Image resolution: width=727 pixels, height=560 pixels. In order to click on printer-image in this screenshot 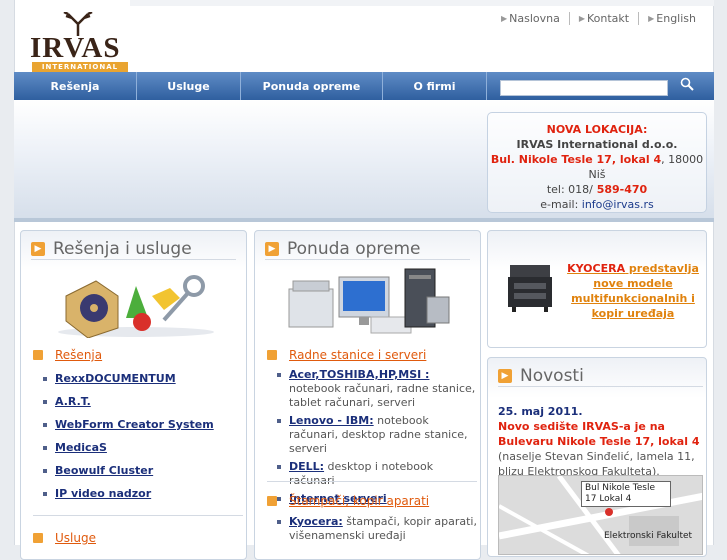, I will do `click(531, 287)`.